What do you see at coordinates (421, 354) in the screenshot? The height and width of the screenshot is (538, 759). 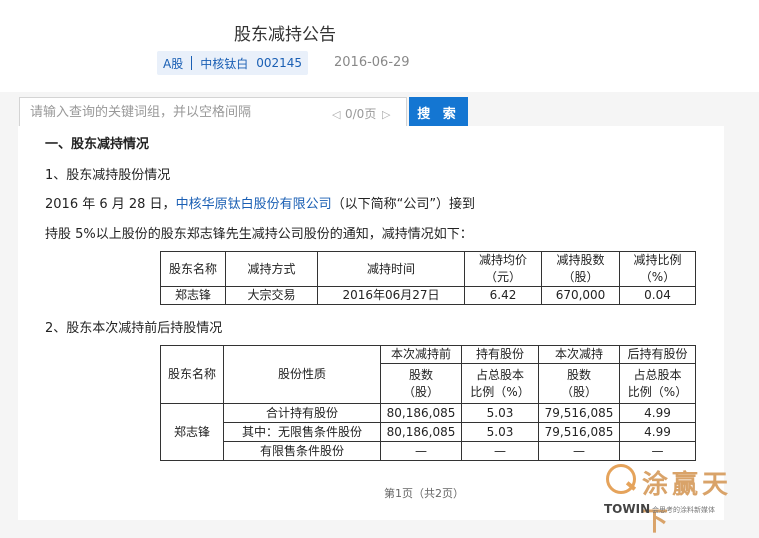 I see `t2-header-before-group: 本次减持前` at bounding box center [421, 354].